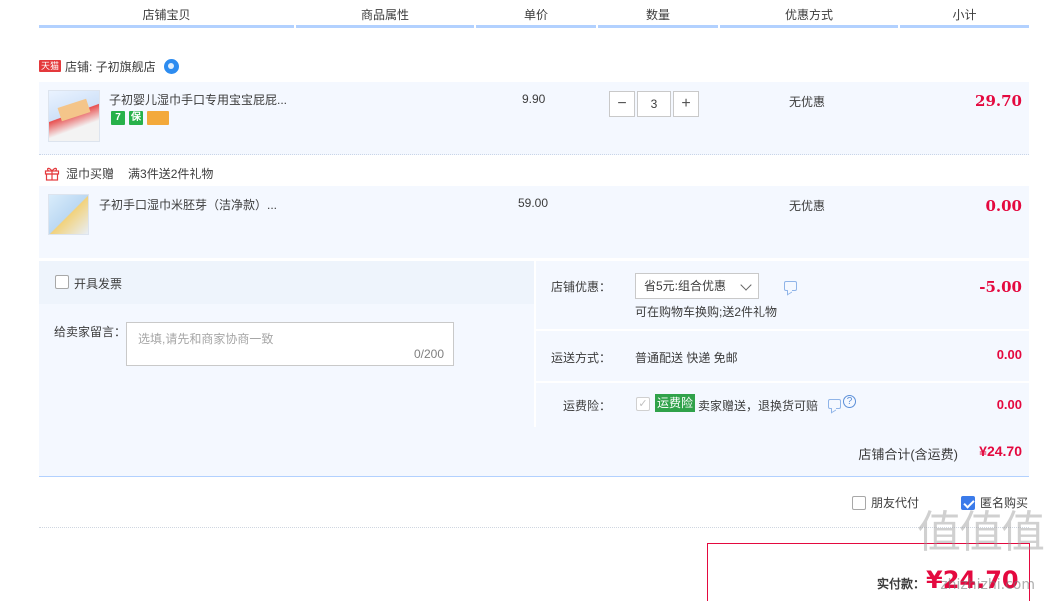 The height and width of the screenshot is (601, 1049). Describe the element at coordinates (385, 14) in the screenshot. I see `header-col-attributes: 商品属性` at that location.